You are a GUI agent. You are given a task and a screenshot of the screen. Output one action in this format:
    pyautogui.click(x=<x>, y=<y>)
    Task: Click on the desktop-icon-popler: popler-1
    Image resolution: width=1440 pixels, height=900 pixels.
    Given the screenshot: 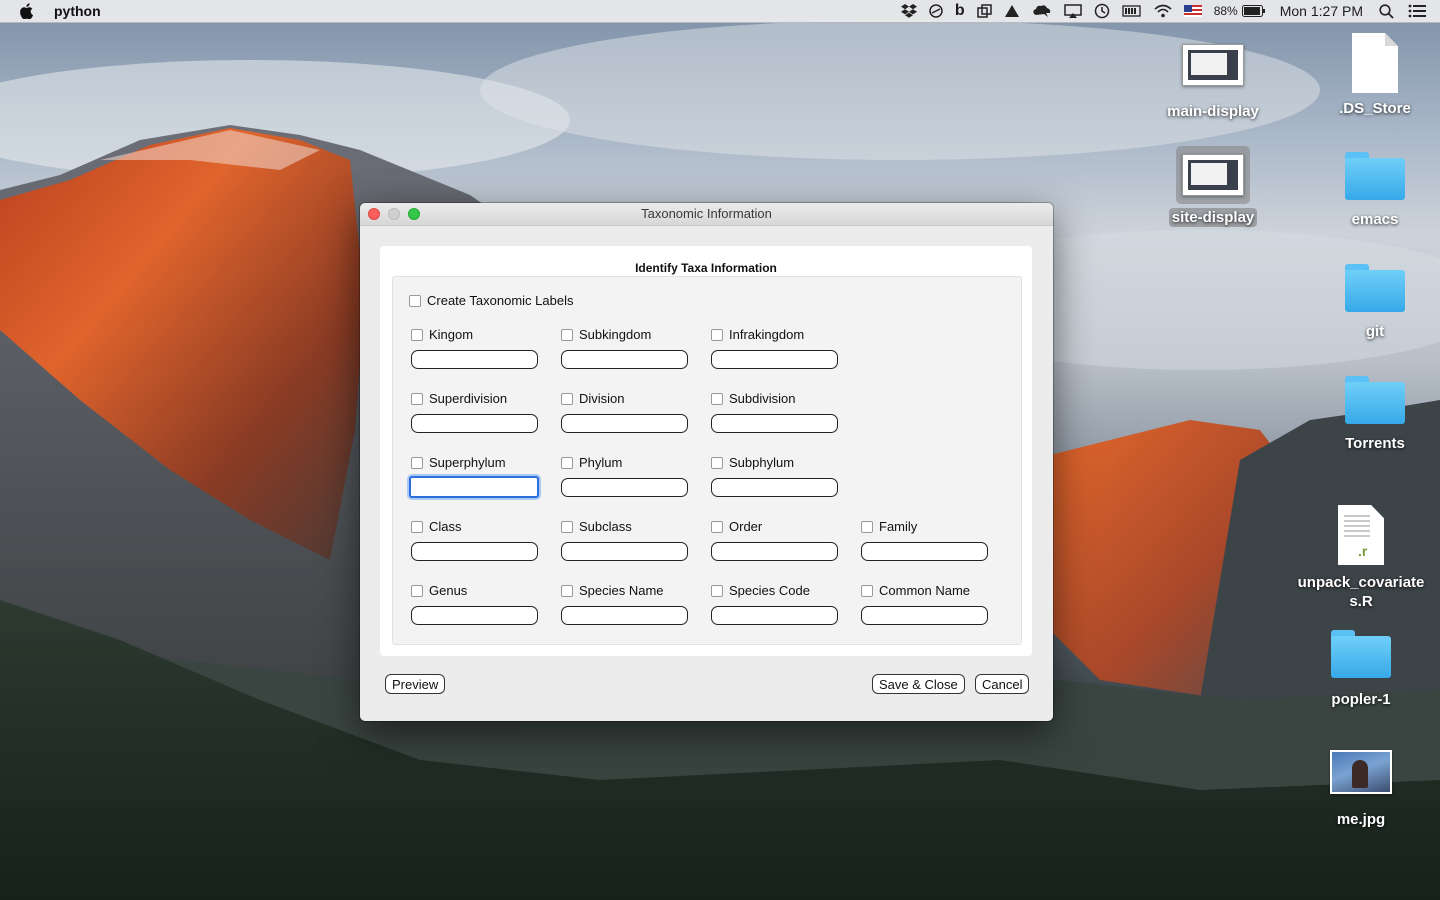 What is the action you would take?
    pyautogui.click(x=1361, y=669)
    